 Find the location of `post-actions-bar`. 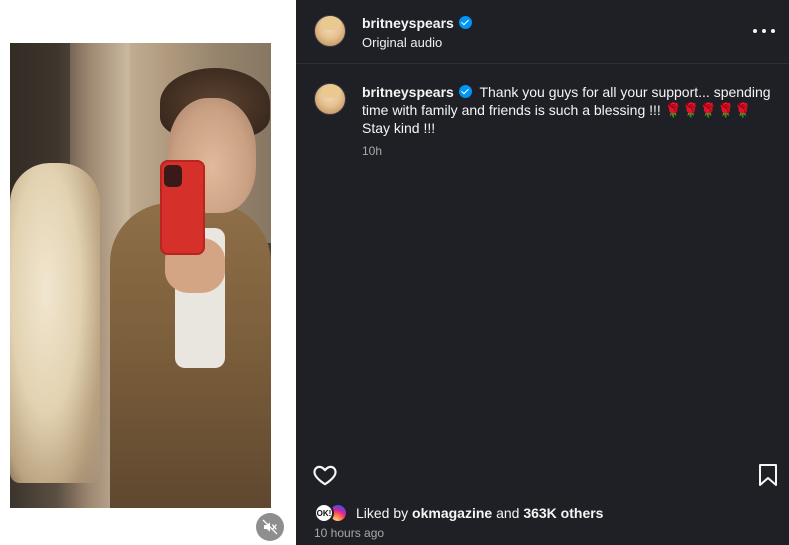

post-actions-bar is located at coordinates (542, 476).